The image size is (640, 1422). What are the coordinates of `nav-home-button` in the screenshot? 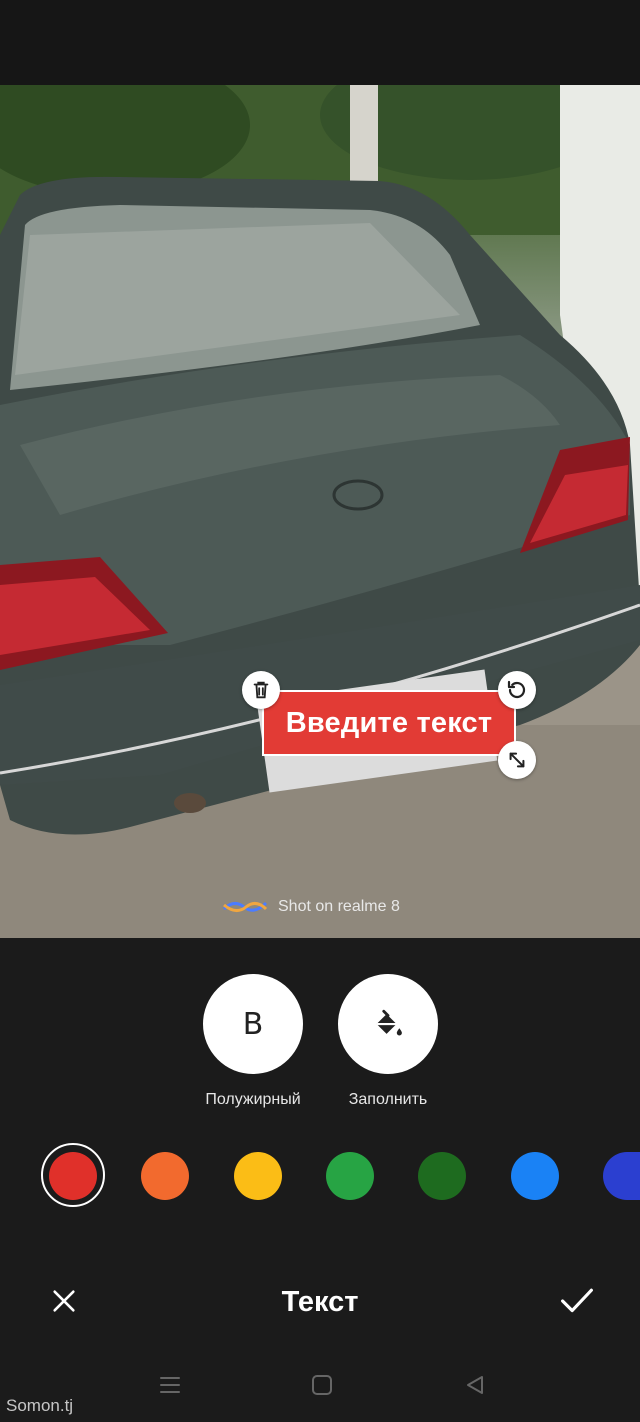 It's located at (322, 1385).